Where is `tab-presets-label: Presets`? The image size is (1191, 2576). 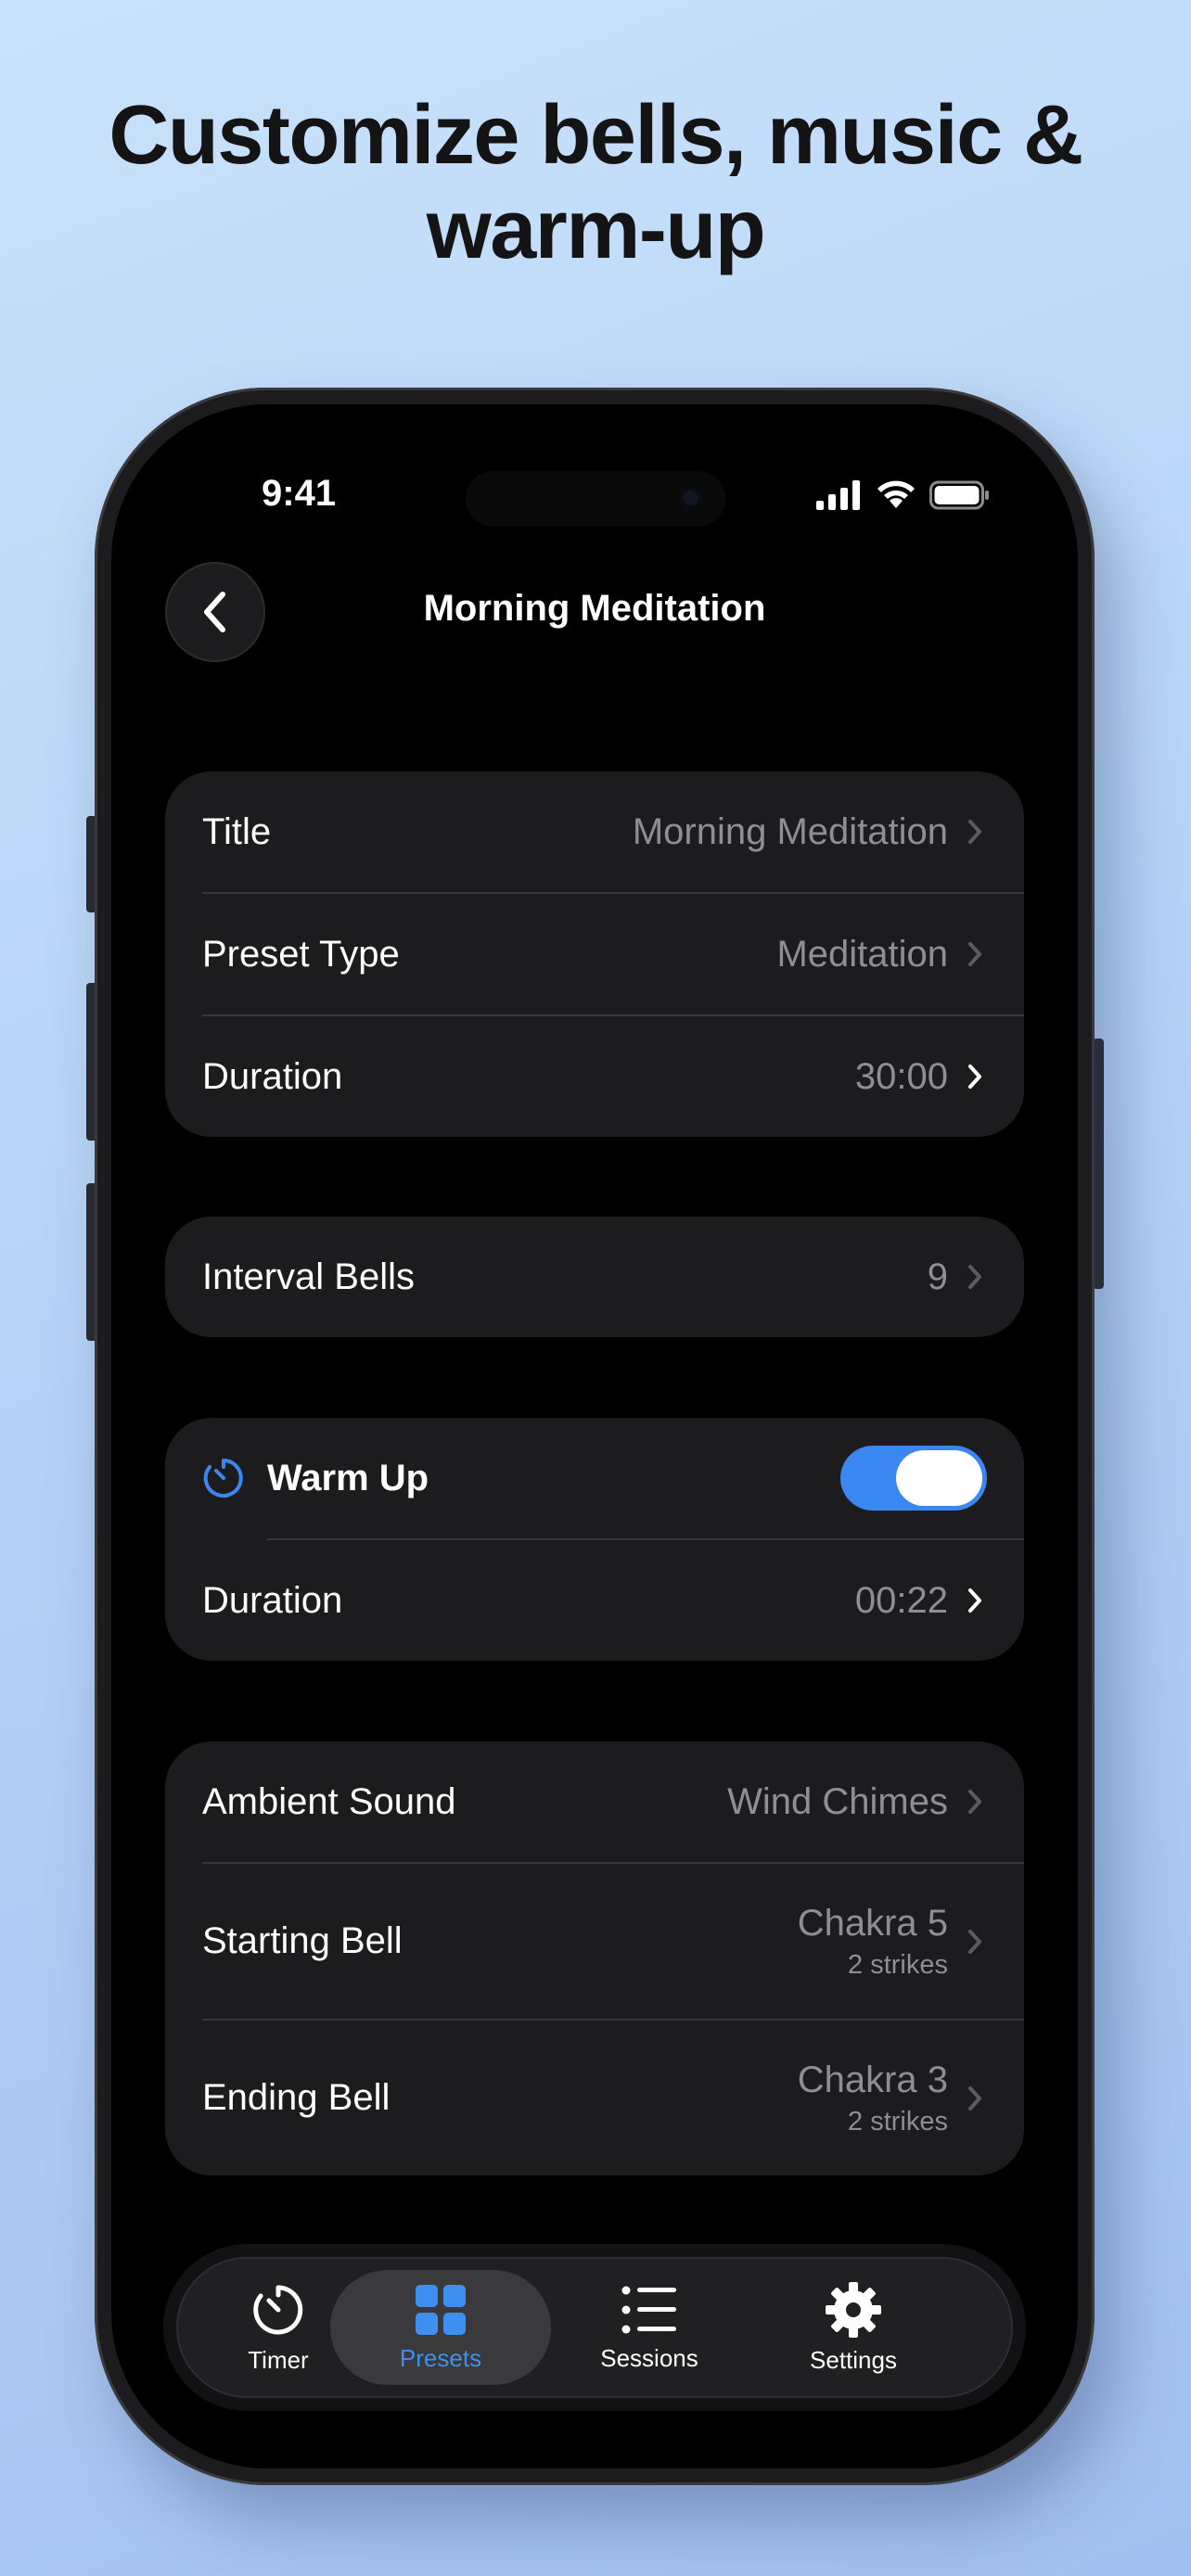
tab-presets-label: Presets is located at coordinates (440, 2357).